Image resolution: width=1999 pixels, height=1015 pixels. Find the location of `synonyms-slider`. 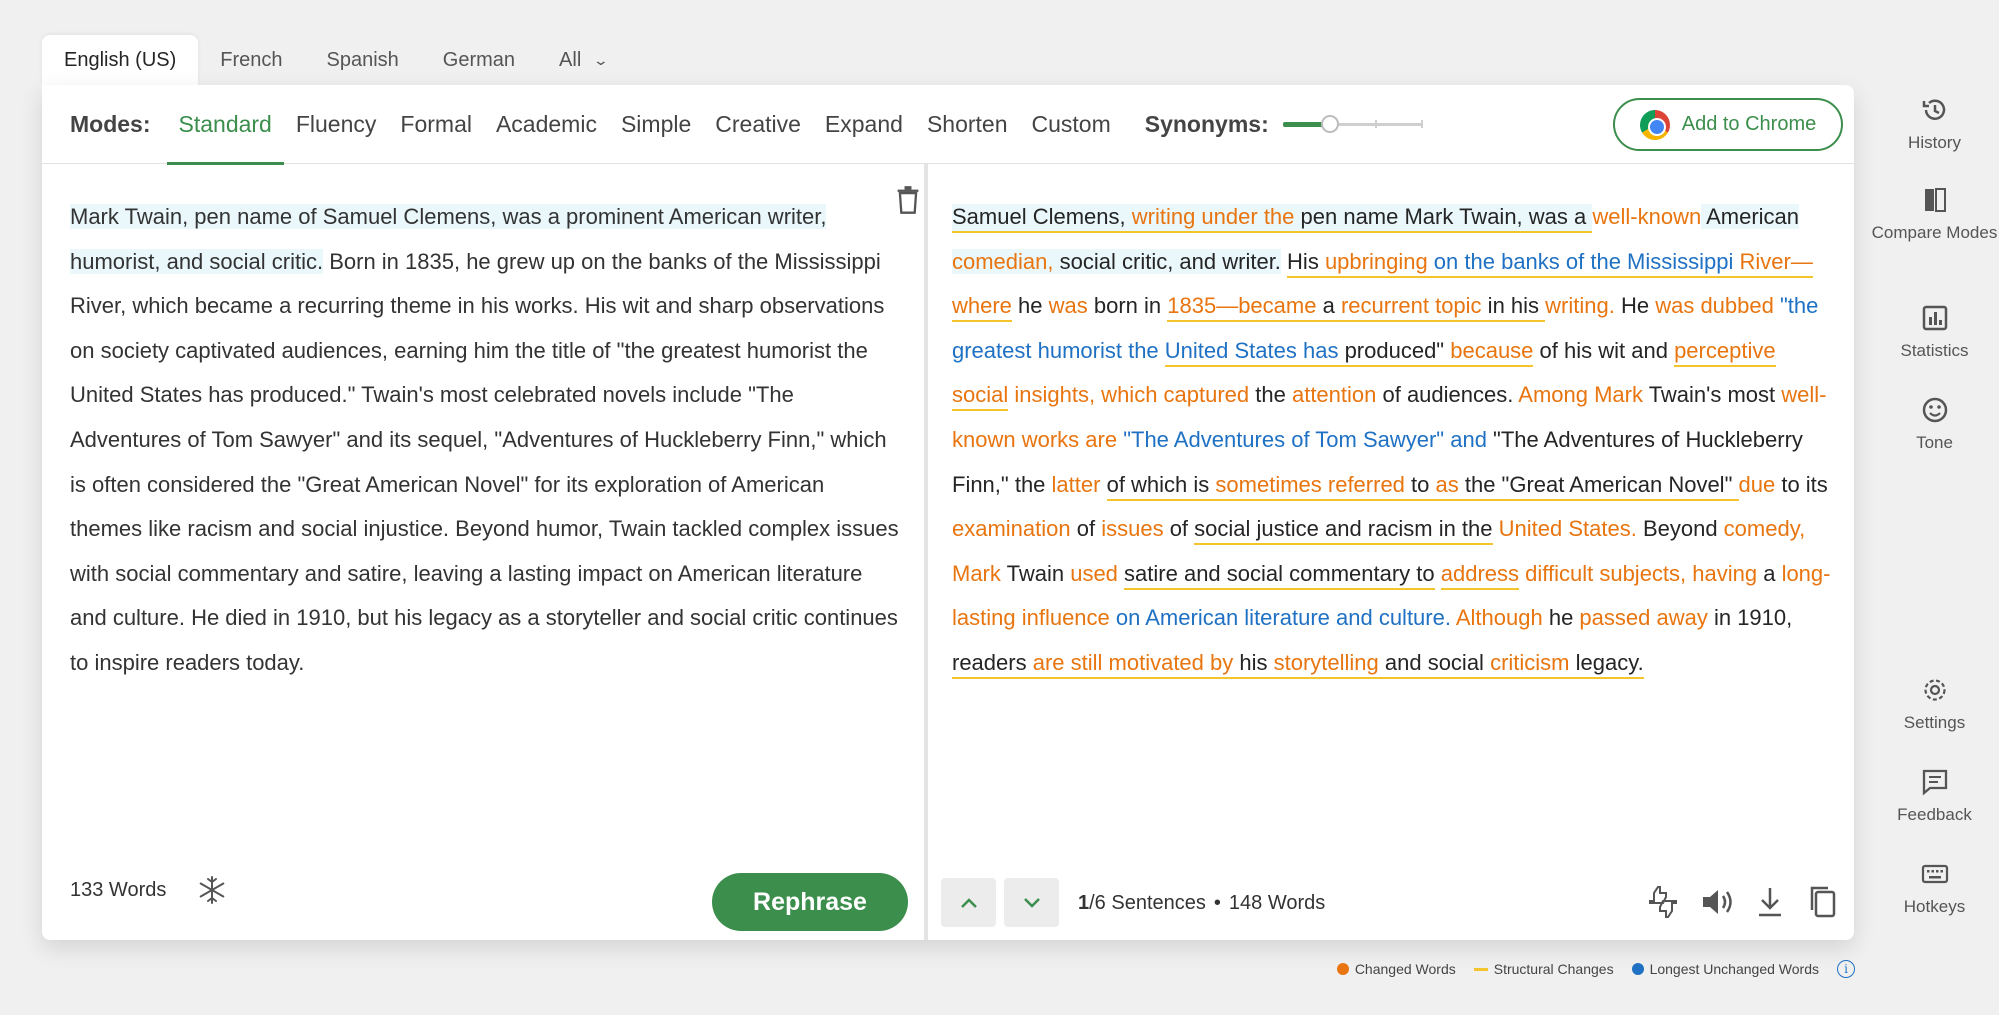

synonyms-slider is located at coordinates (1352, 124).